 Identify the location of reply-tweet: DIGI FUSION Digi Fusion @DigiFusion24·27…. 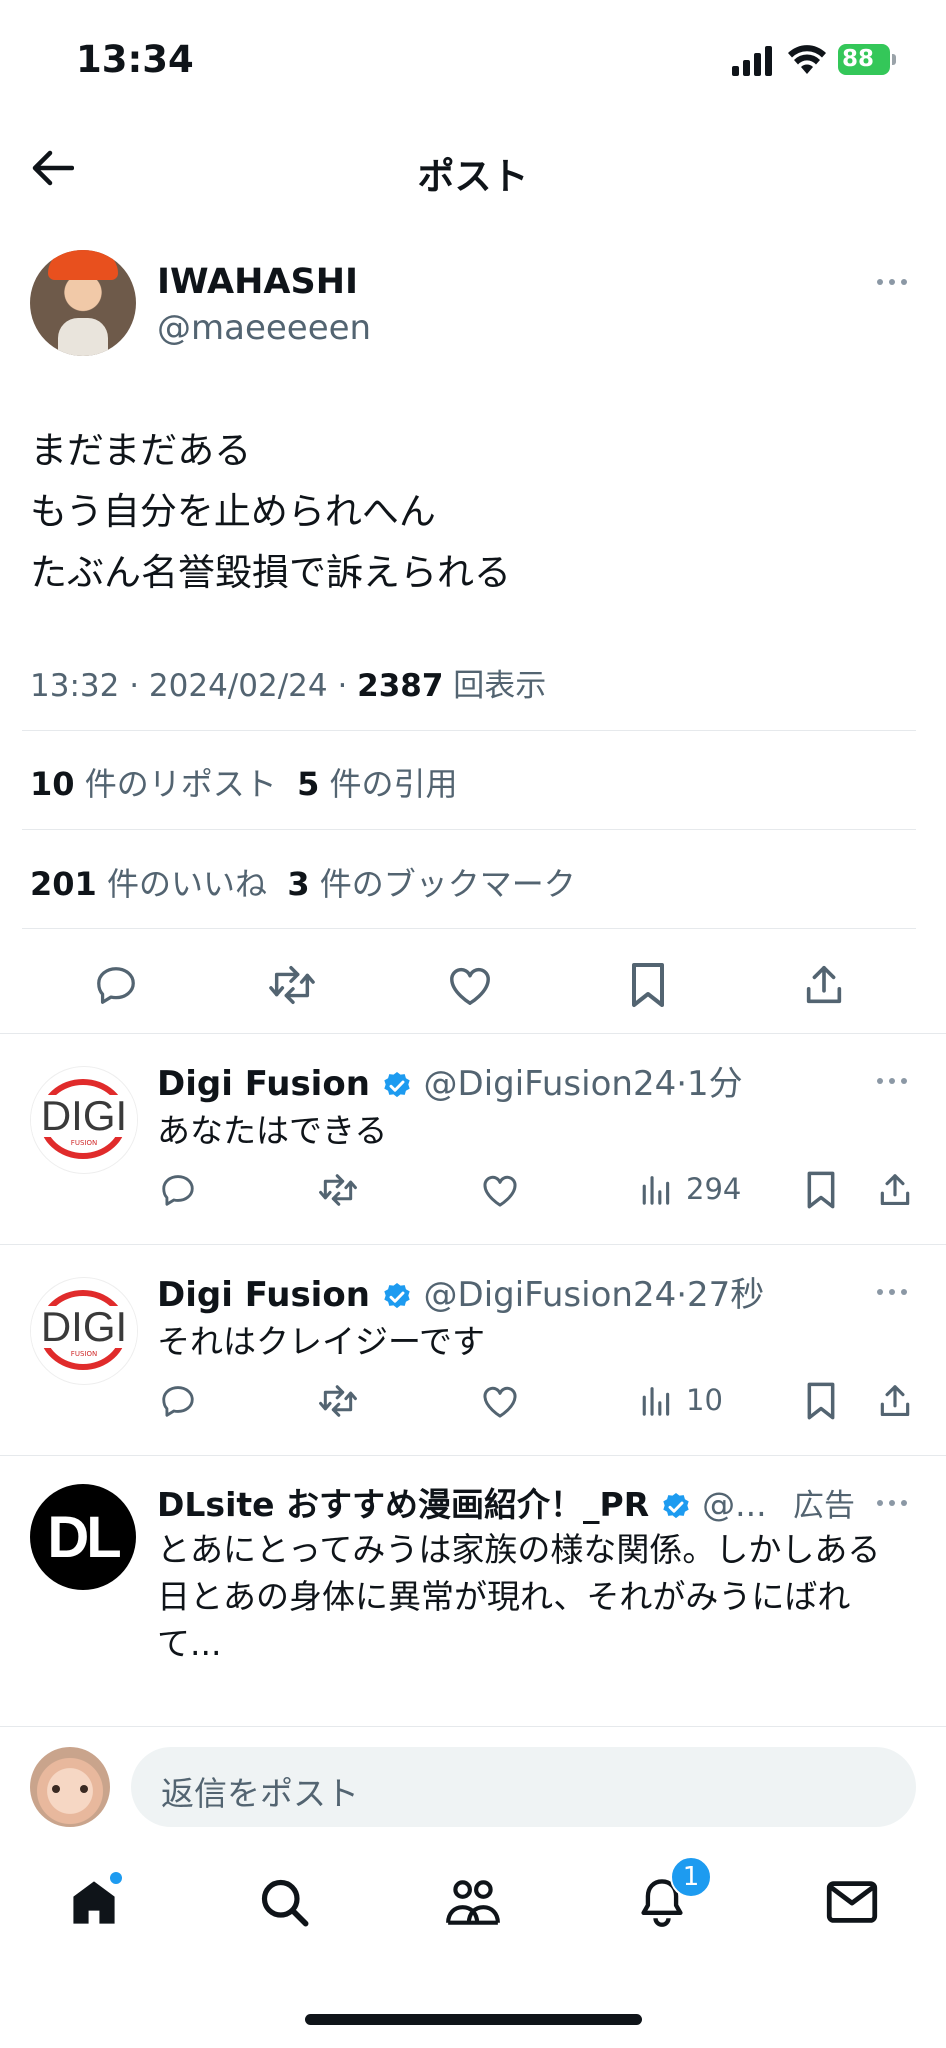
(473, 1350).